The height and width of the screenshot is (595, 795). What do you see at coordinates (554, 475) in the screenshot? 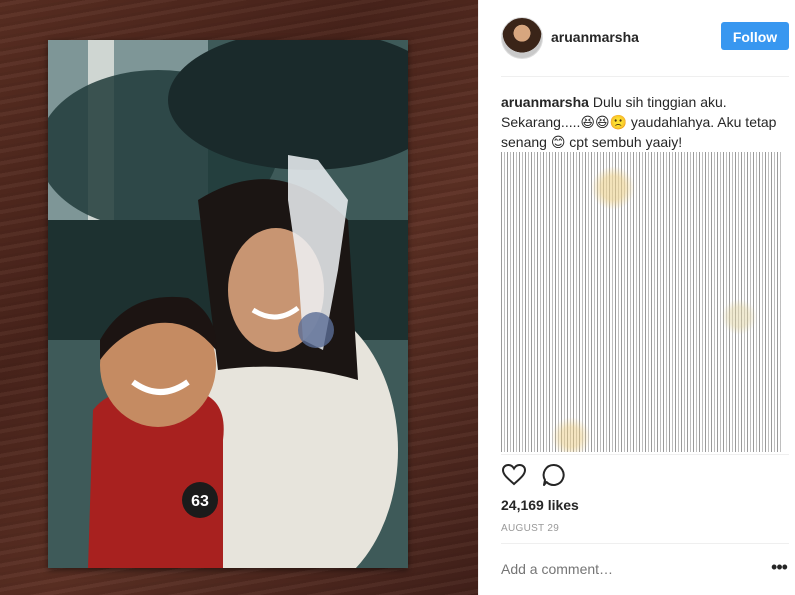
I see `comment-bubble-icon` at bounding box center [554, 475].